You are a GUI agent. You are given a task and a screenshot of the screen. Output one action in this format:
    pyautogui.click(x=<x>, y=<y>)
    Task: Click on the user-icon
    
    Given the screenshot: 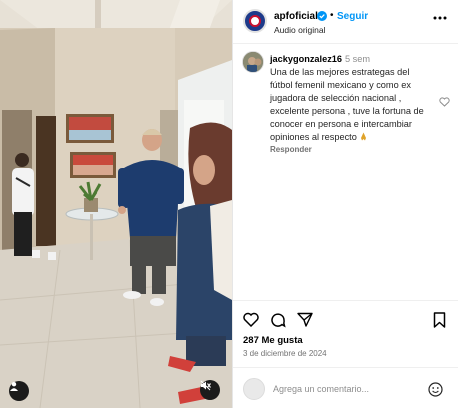 What is the action you would take?
    pyautogui.click(x=14, y=386)
    